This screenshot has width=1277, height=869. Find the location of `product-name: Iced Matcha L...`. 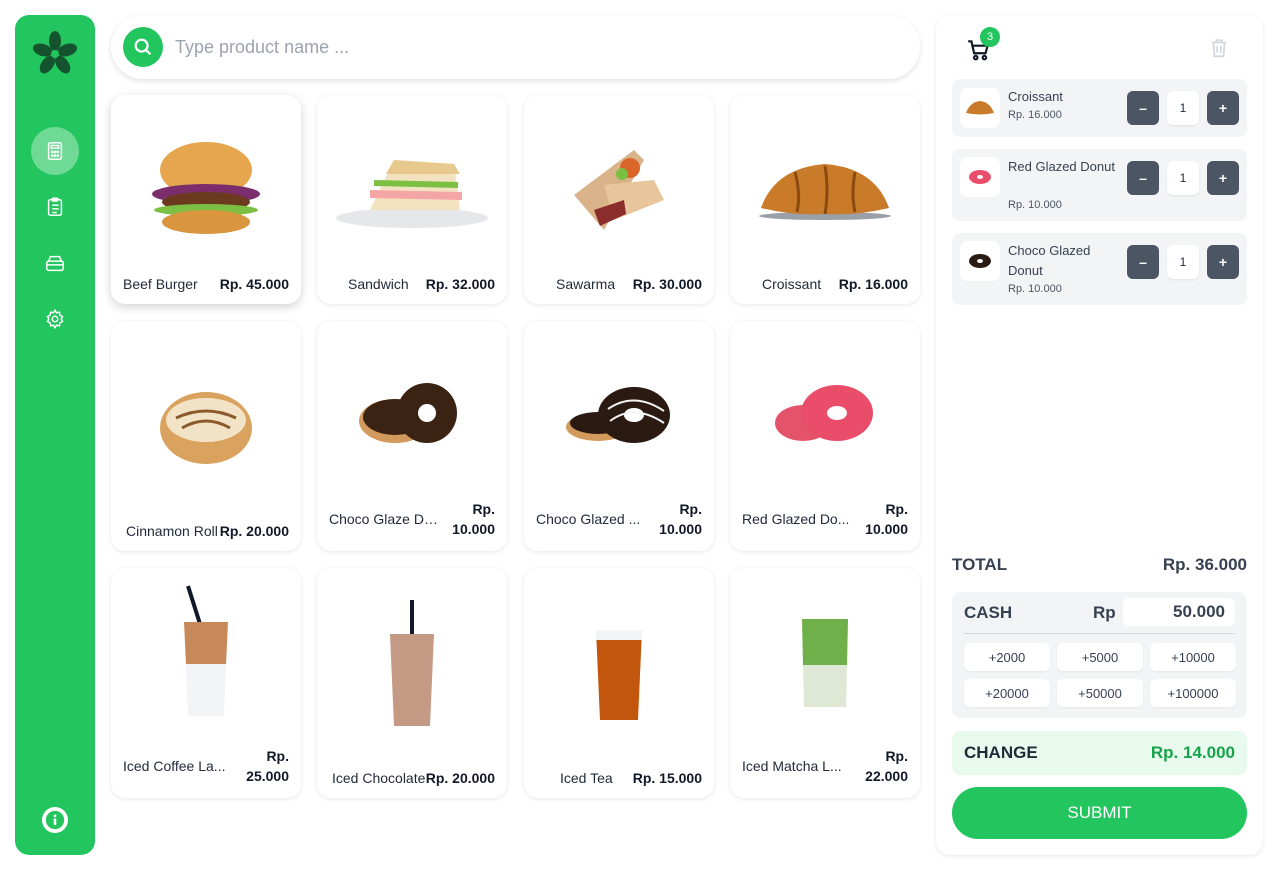

product-name: Iced Matcha L... is located at coordinates (792, 766).